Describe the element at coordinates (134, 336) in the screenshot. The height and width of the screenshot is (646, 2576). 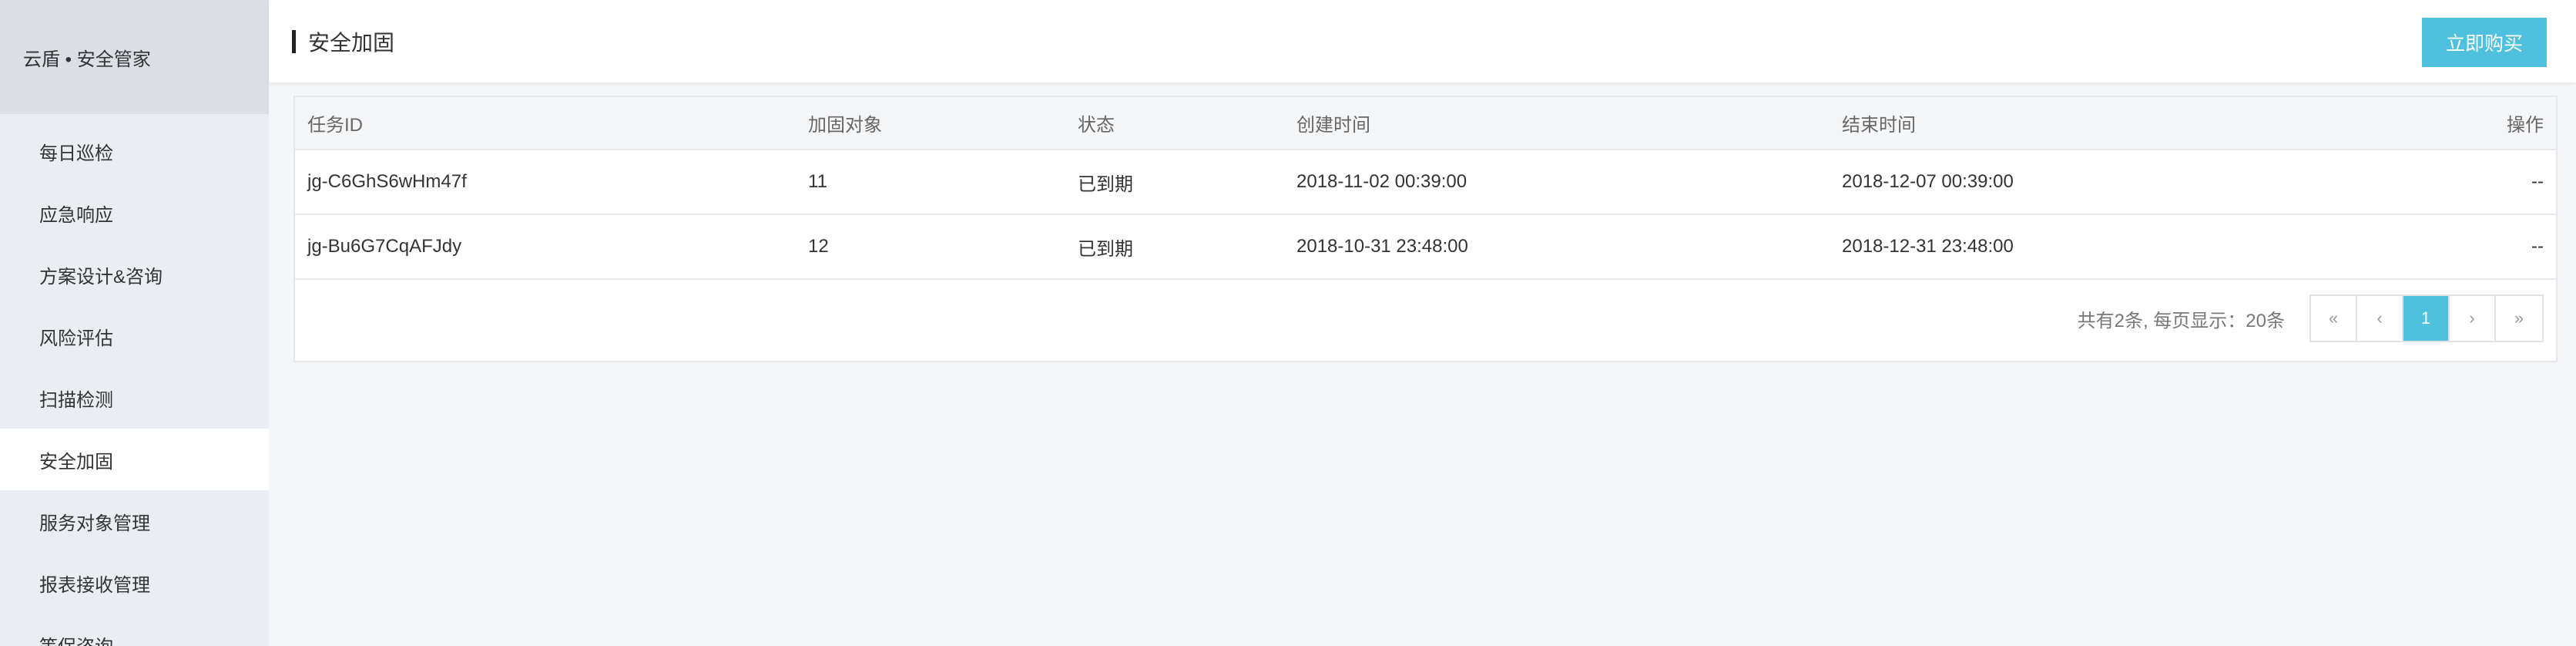
I see `sidebar-item-risk-assessment: 风险评估` at that location.